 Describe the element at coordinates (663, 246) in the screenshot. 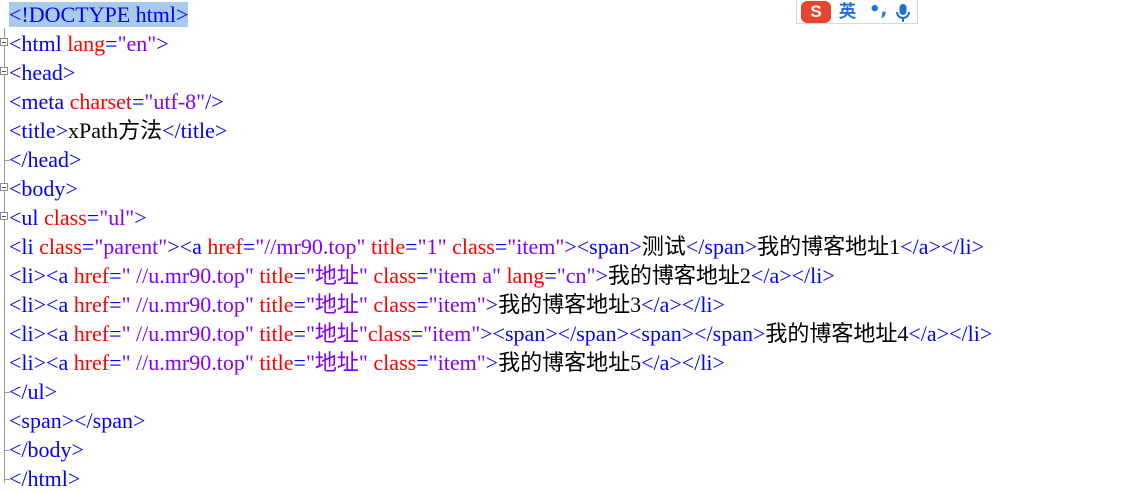

I see `code-token: 测试` at that location.